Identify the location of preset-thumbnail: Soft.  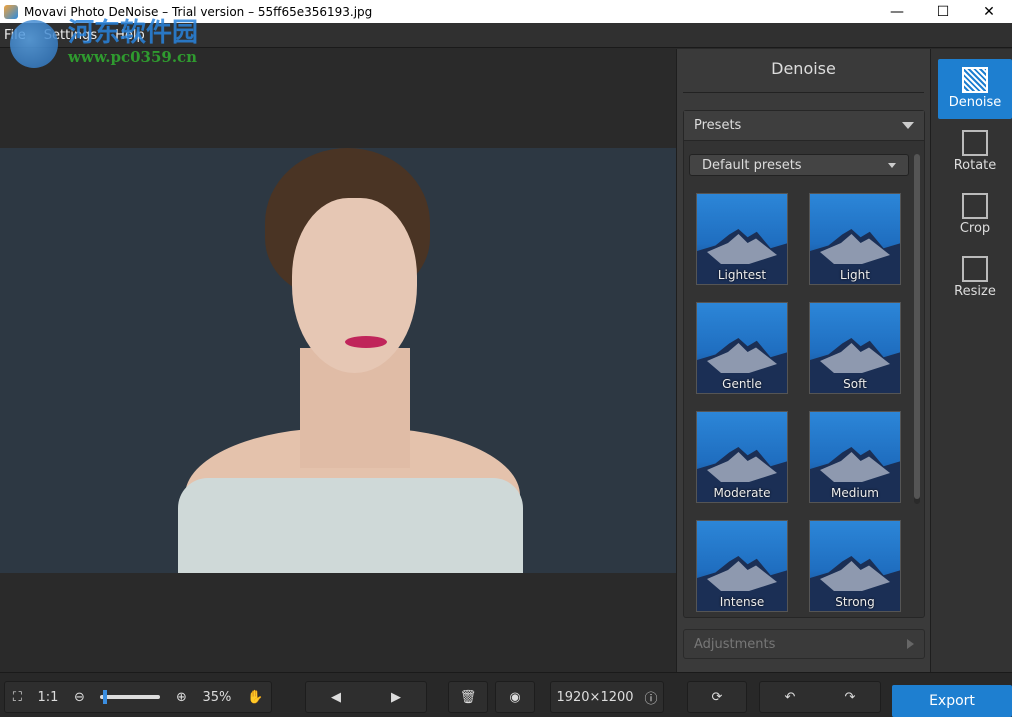
(855, 348).